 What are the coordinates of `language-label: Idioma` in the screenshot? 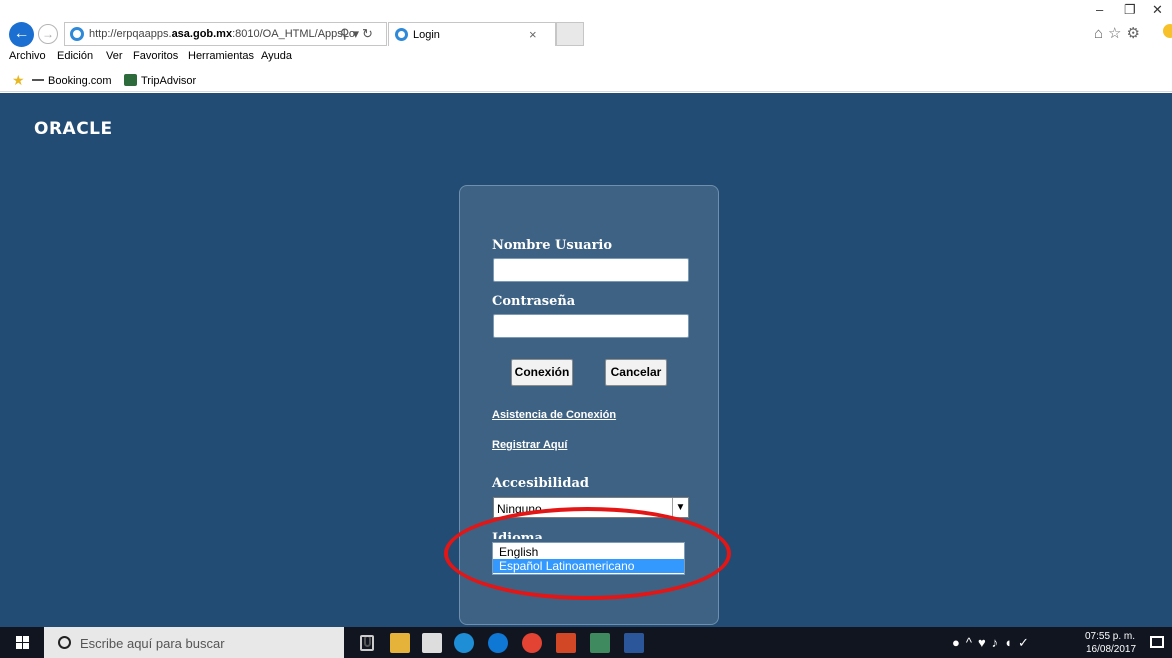 It's located at (517, 535).